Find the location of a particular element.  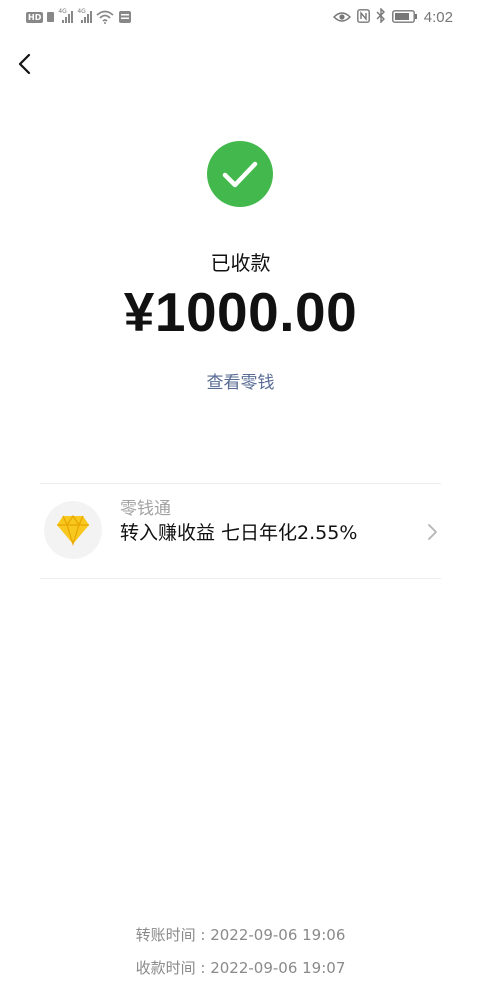

divider is located at coordinates (240, 578).